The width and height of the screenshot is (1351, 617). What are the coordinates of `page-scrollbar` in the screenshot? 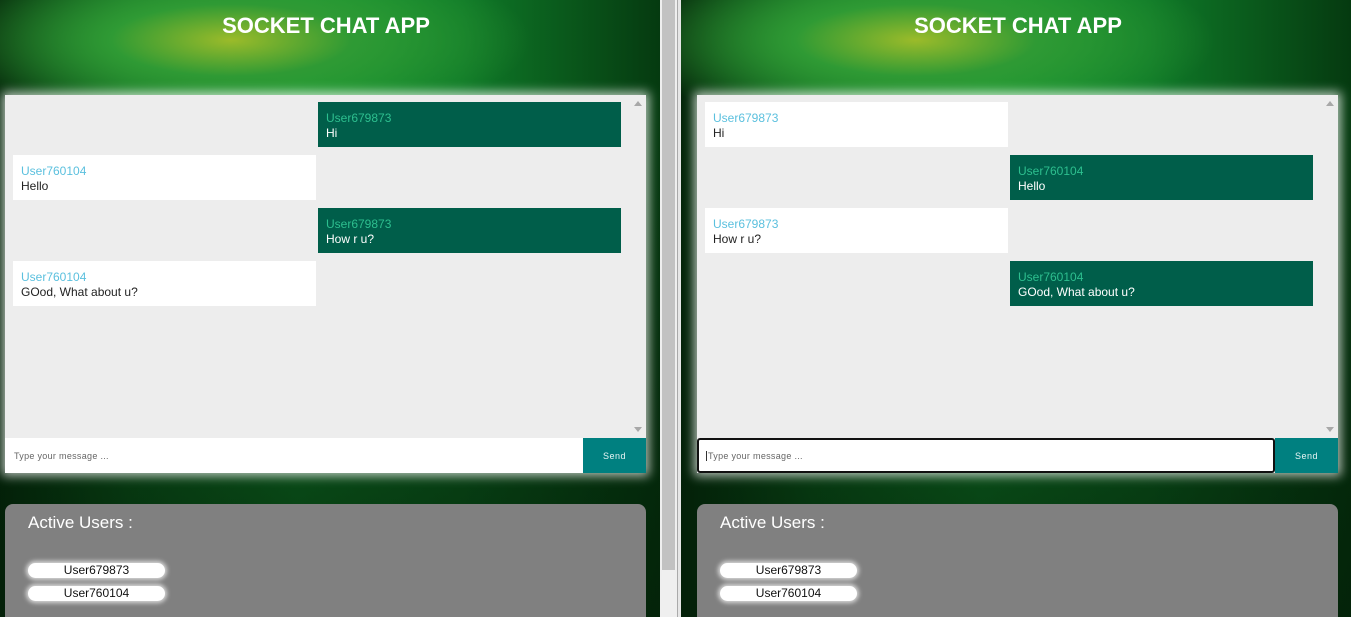 It's located at (668, 308).